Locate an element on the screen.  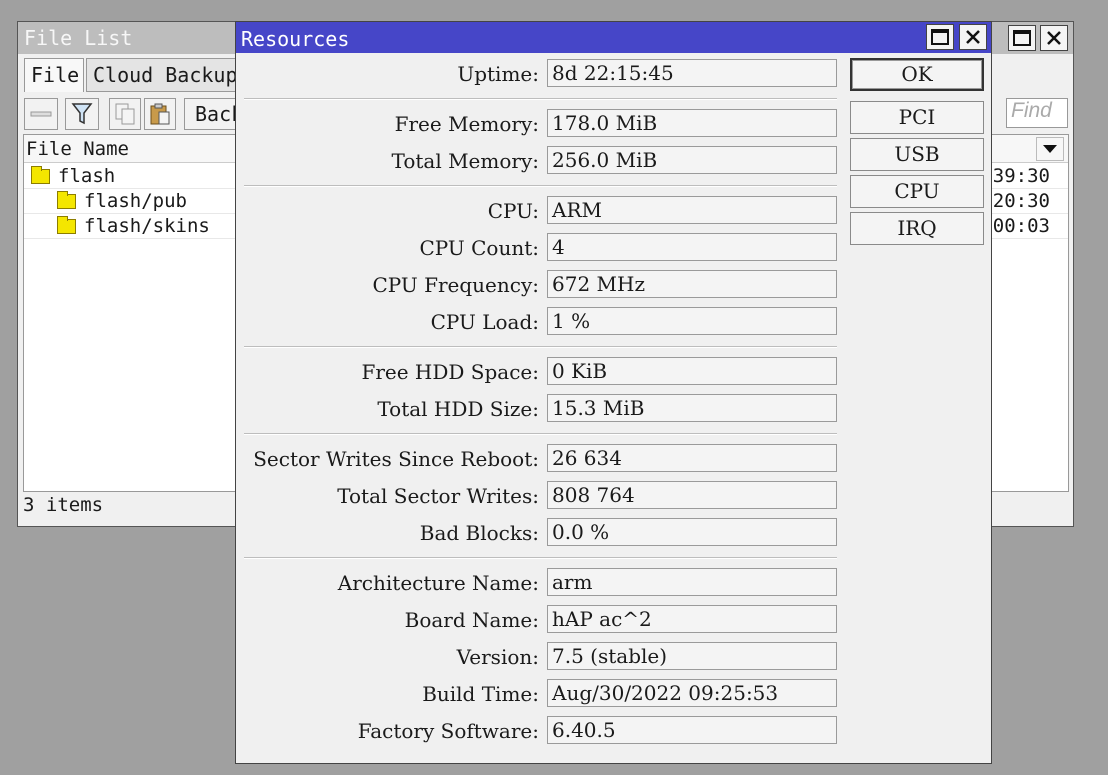
file-list-title: File List is located at coordinates (78, 38).